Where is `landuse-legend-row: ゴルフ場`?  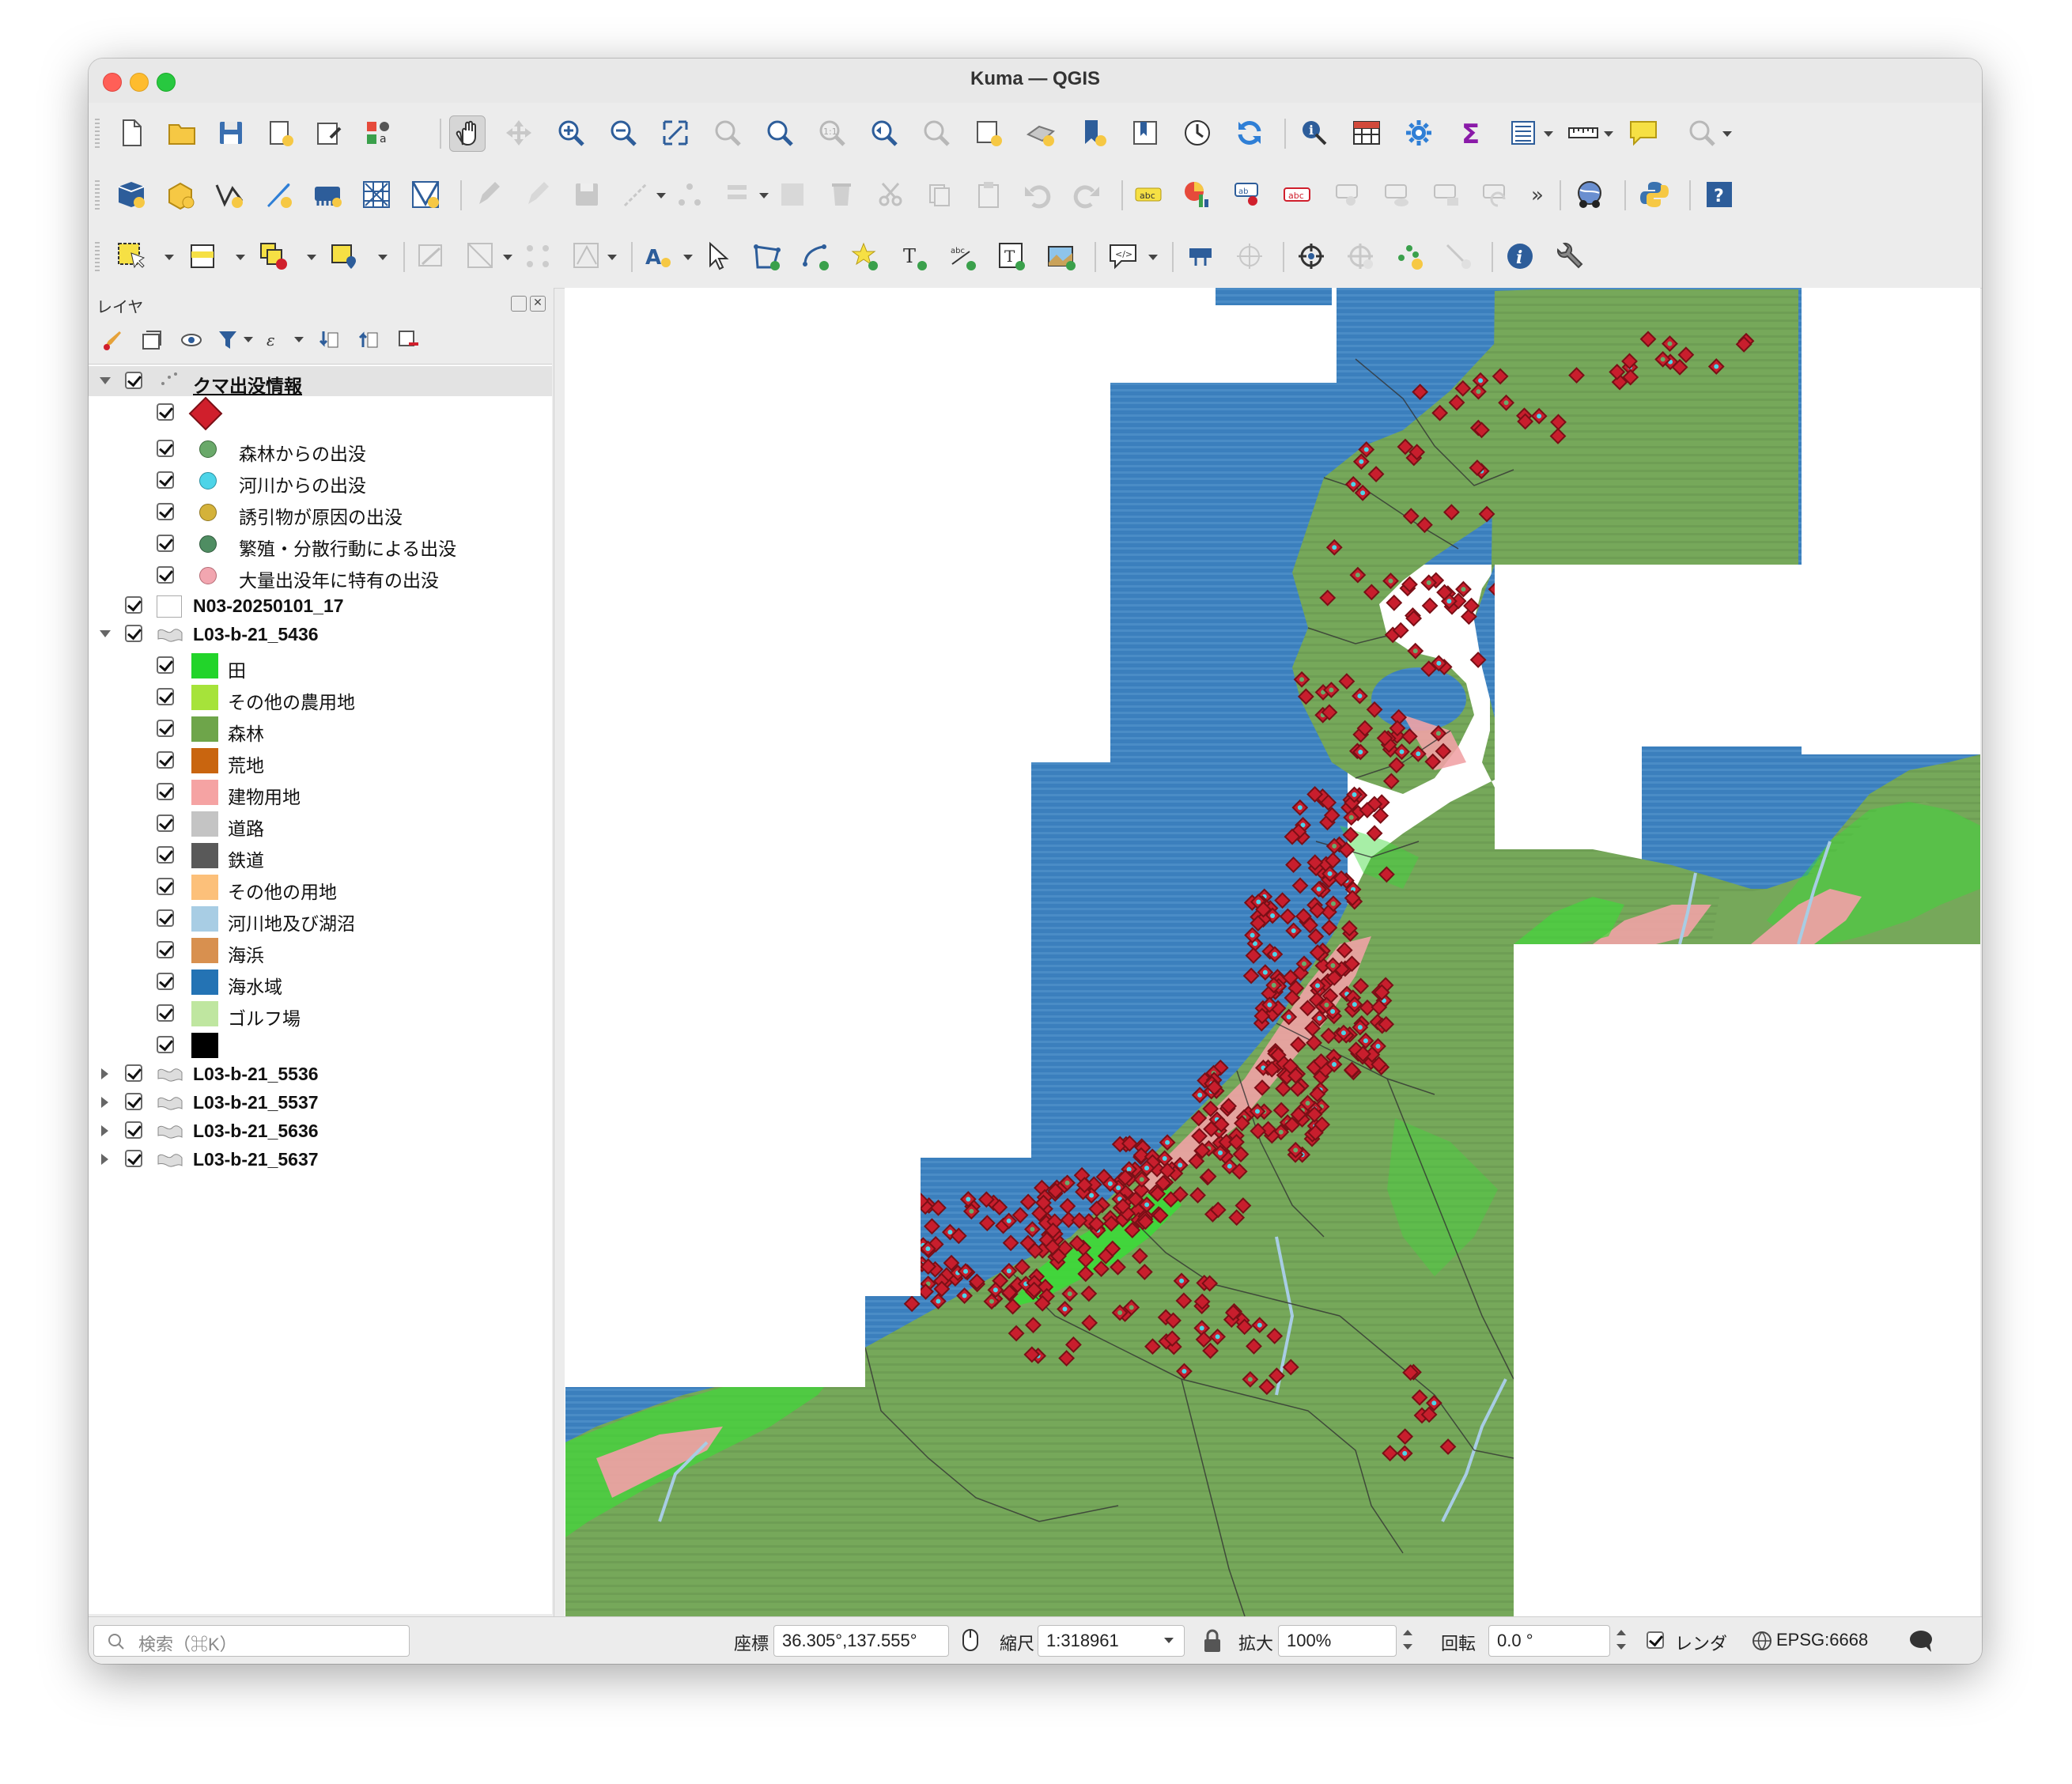
landuse-legend-row: ゴルフ場 is located at coordinates (320, 1014).